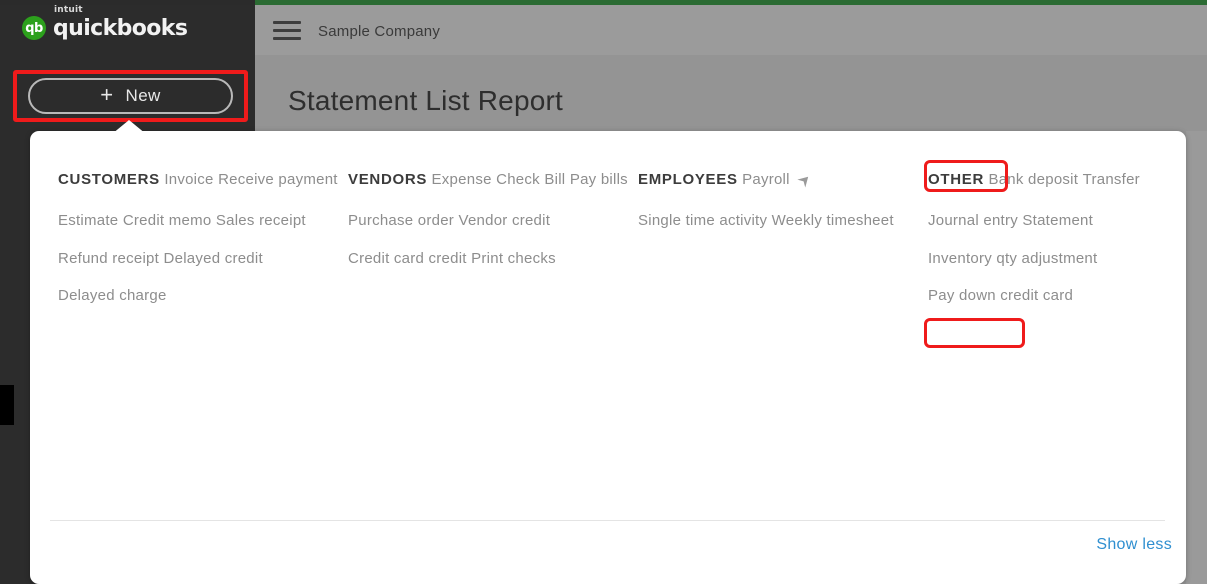 The height and width of the screenshot is (584, 1207). I want to click on menu-item-check: Check, so click(518, 180).